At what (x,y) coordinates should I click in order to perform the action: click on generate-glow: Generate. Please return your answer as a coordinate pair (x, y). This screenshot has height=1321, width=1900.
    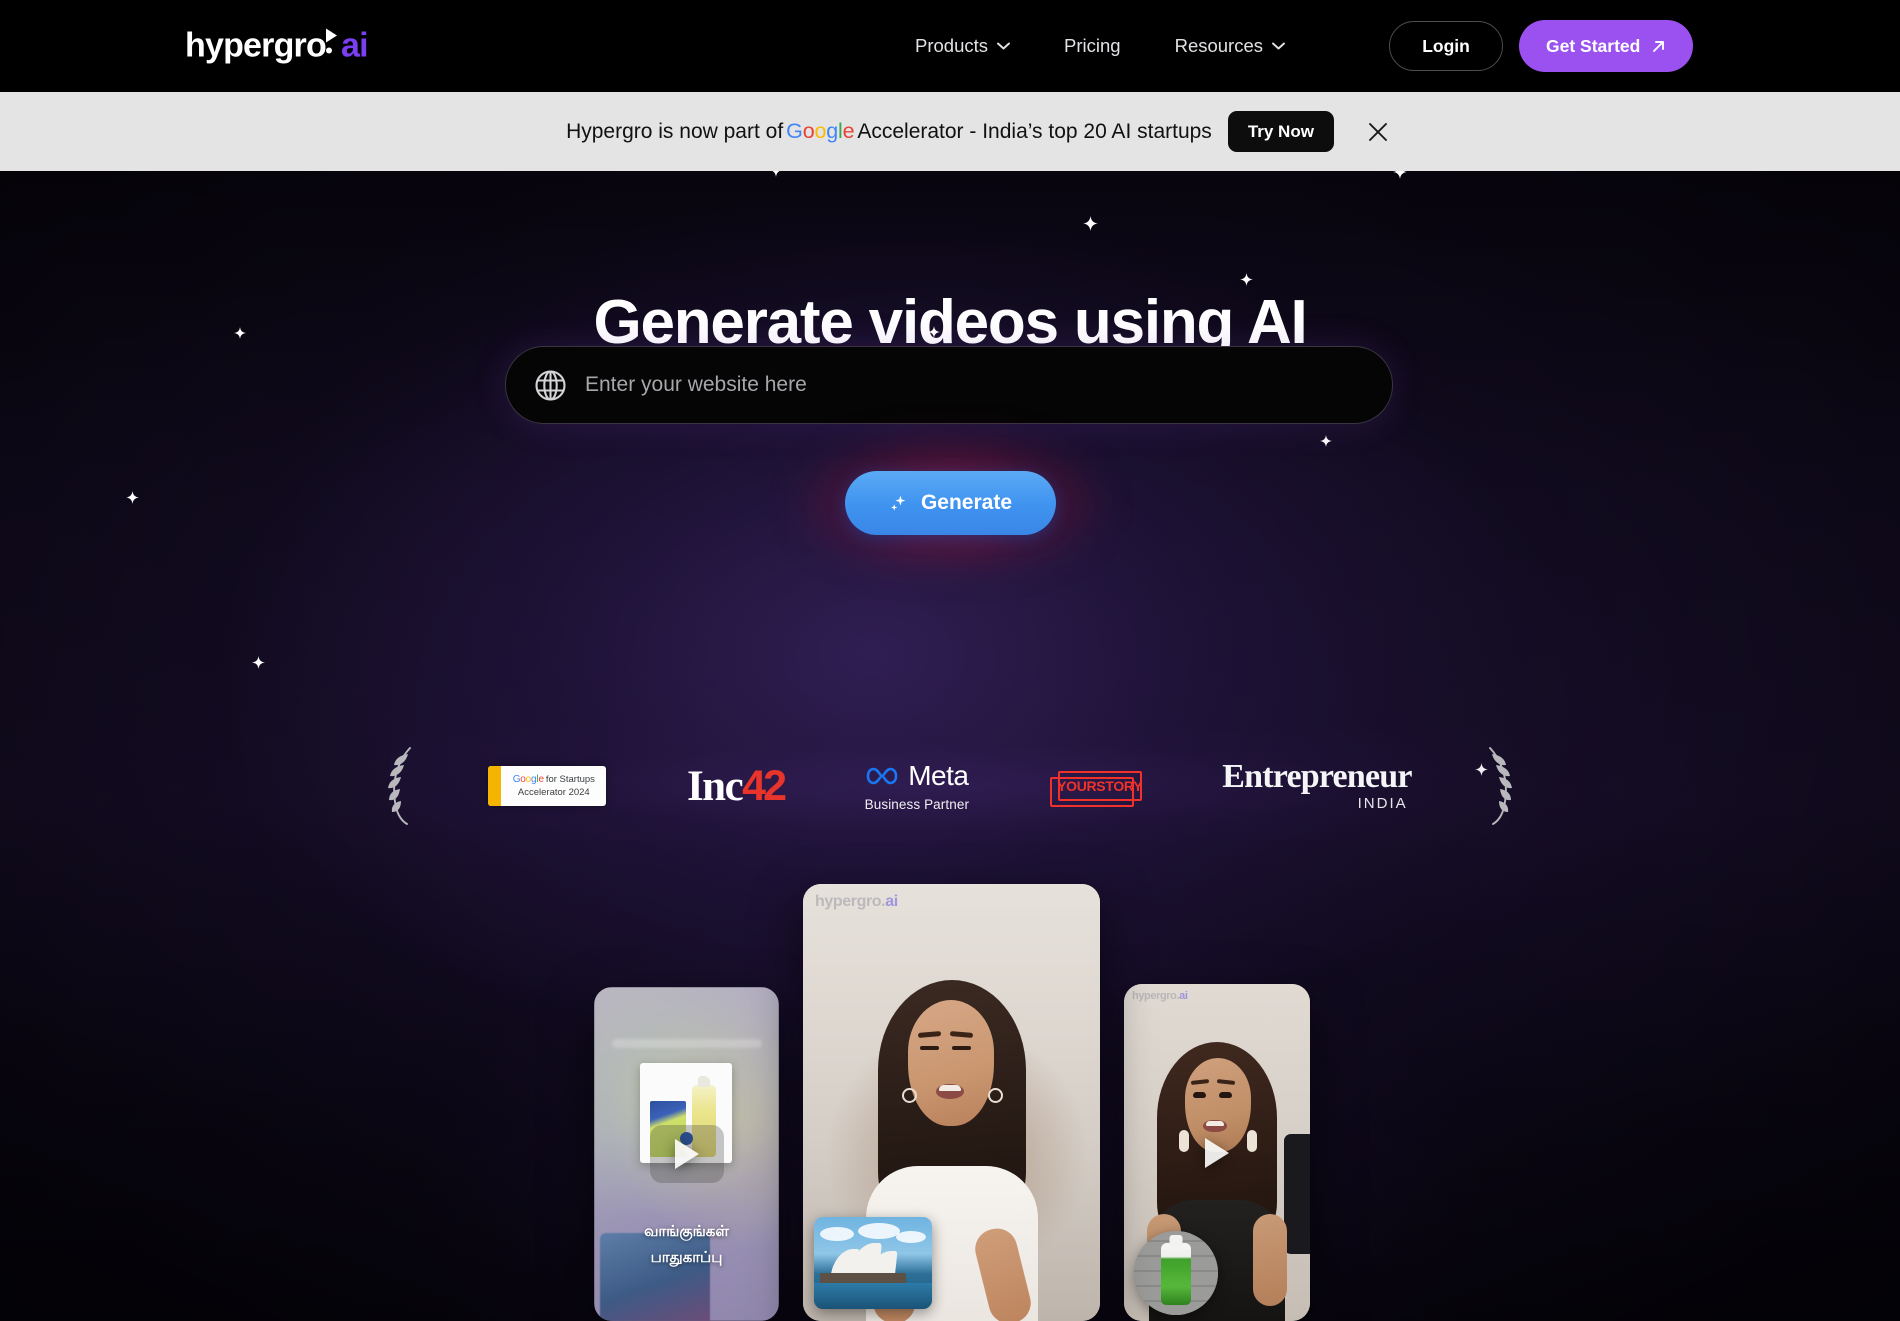
    Looking at the image, I should click on (950, 503).